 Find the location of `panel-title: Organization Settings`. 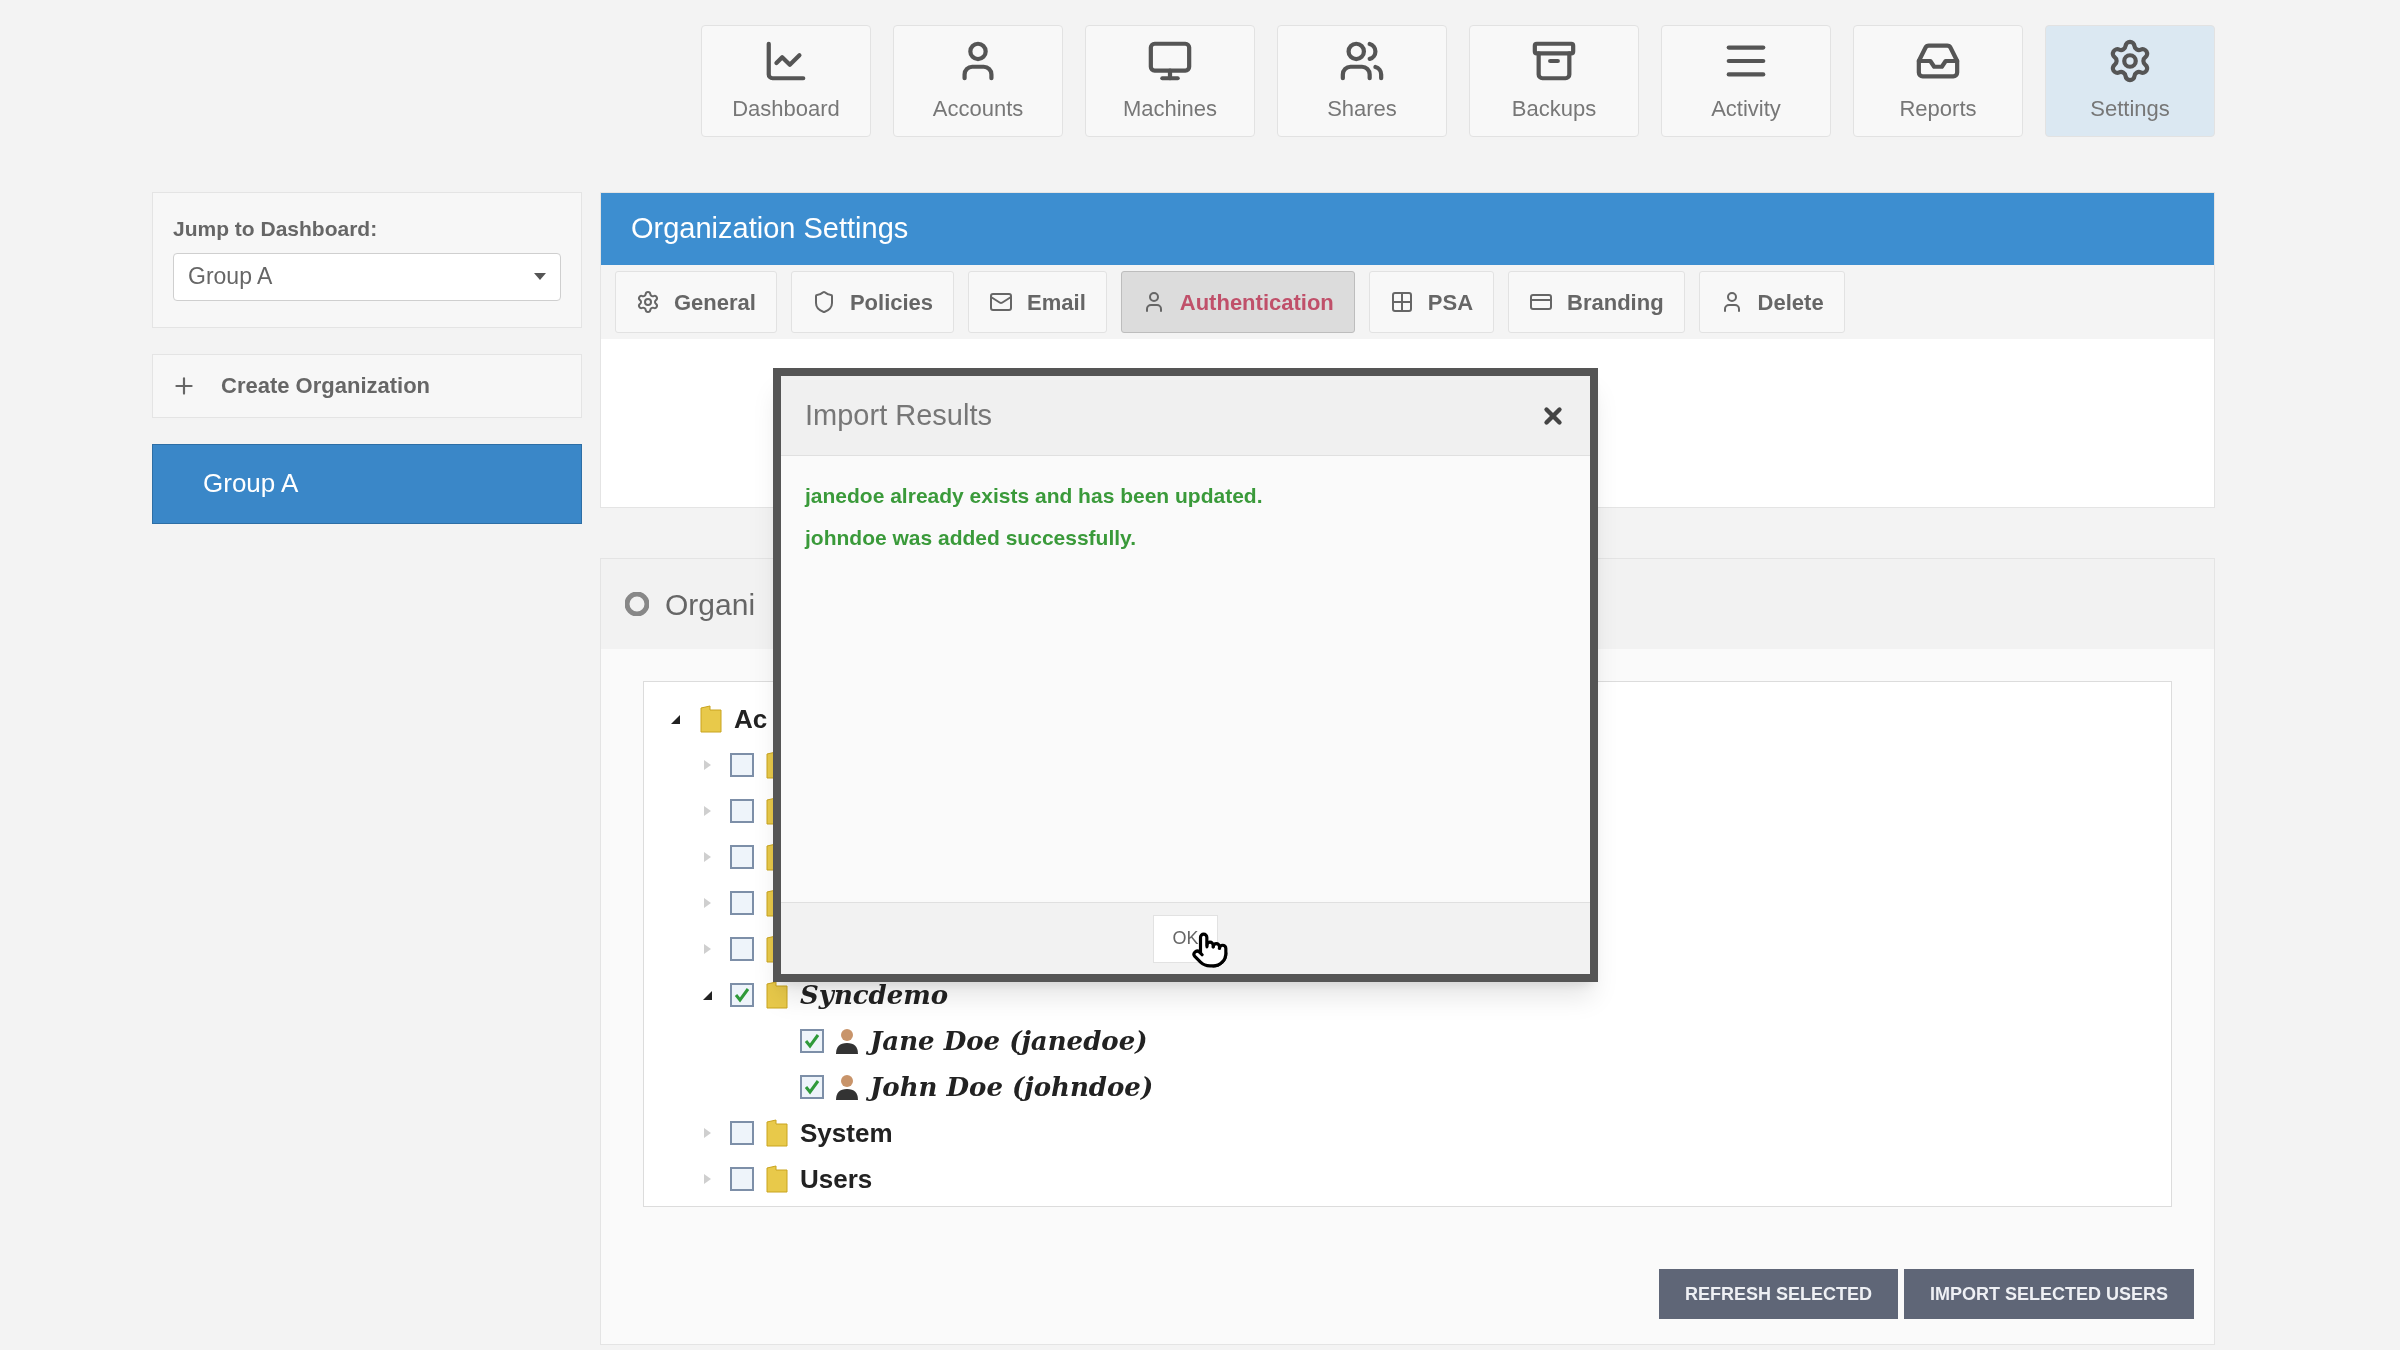

panel-title: Organization Settings is located at coordinates (1407, 229).